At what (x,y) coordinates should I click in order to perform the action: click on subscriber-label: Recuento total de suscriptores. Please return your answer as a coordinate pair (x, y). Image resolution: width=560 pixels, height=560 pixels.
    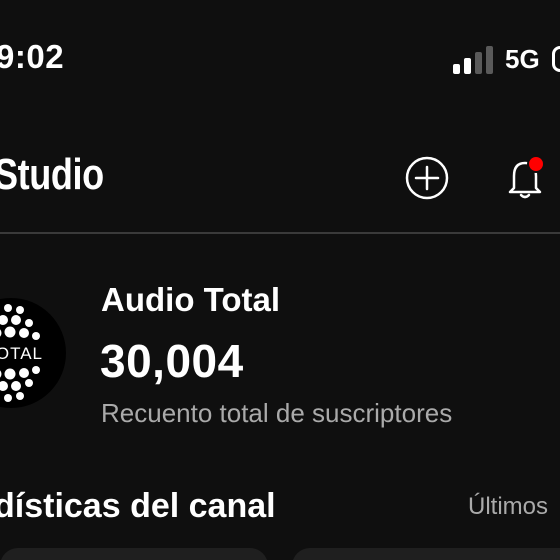
    Looking at the image, I should click on (277, 413).